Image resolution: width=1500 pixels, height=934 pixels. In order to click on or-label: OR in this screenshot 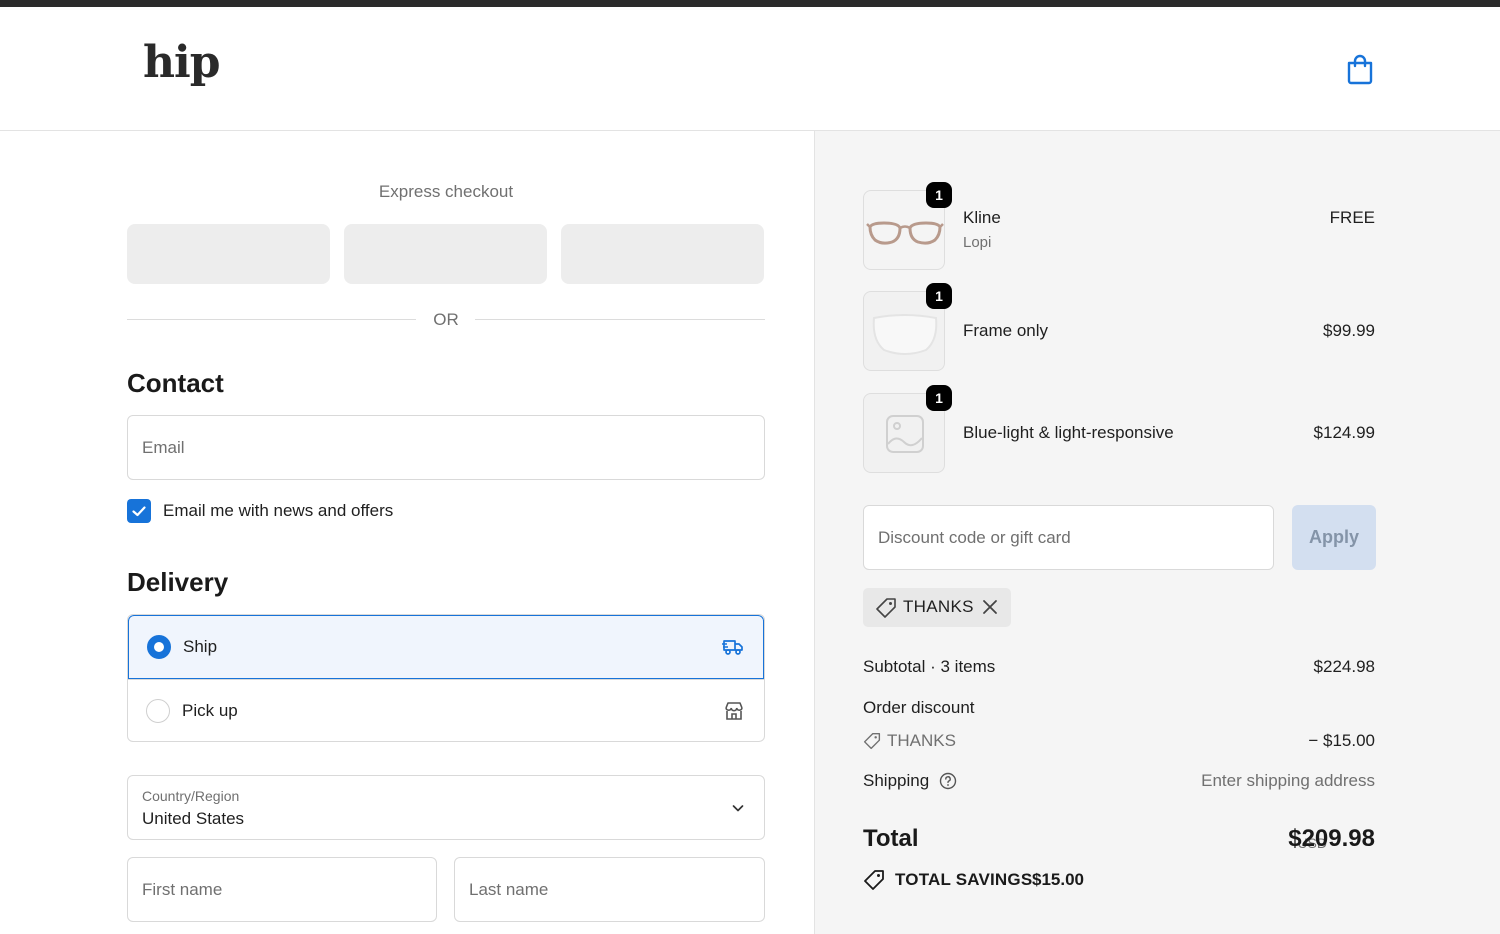, I will do `click(446, 319)`.